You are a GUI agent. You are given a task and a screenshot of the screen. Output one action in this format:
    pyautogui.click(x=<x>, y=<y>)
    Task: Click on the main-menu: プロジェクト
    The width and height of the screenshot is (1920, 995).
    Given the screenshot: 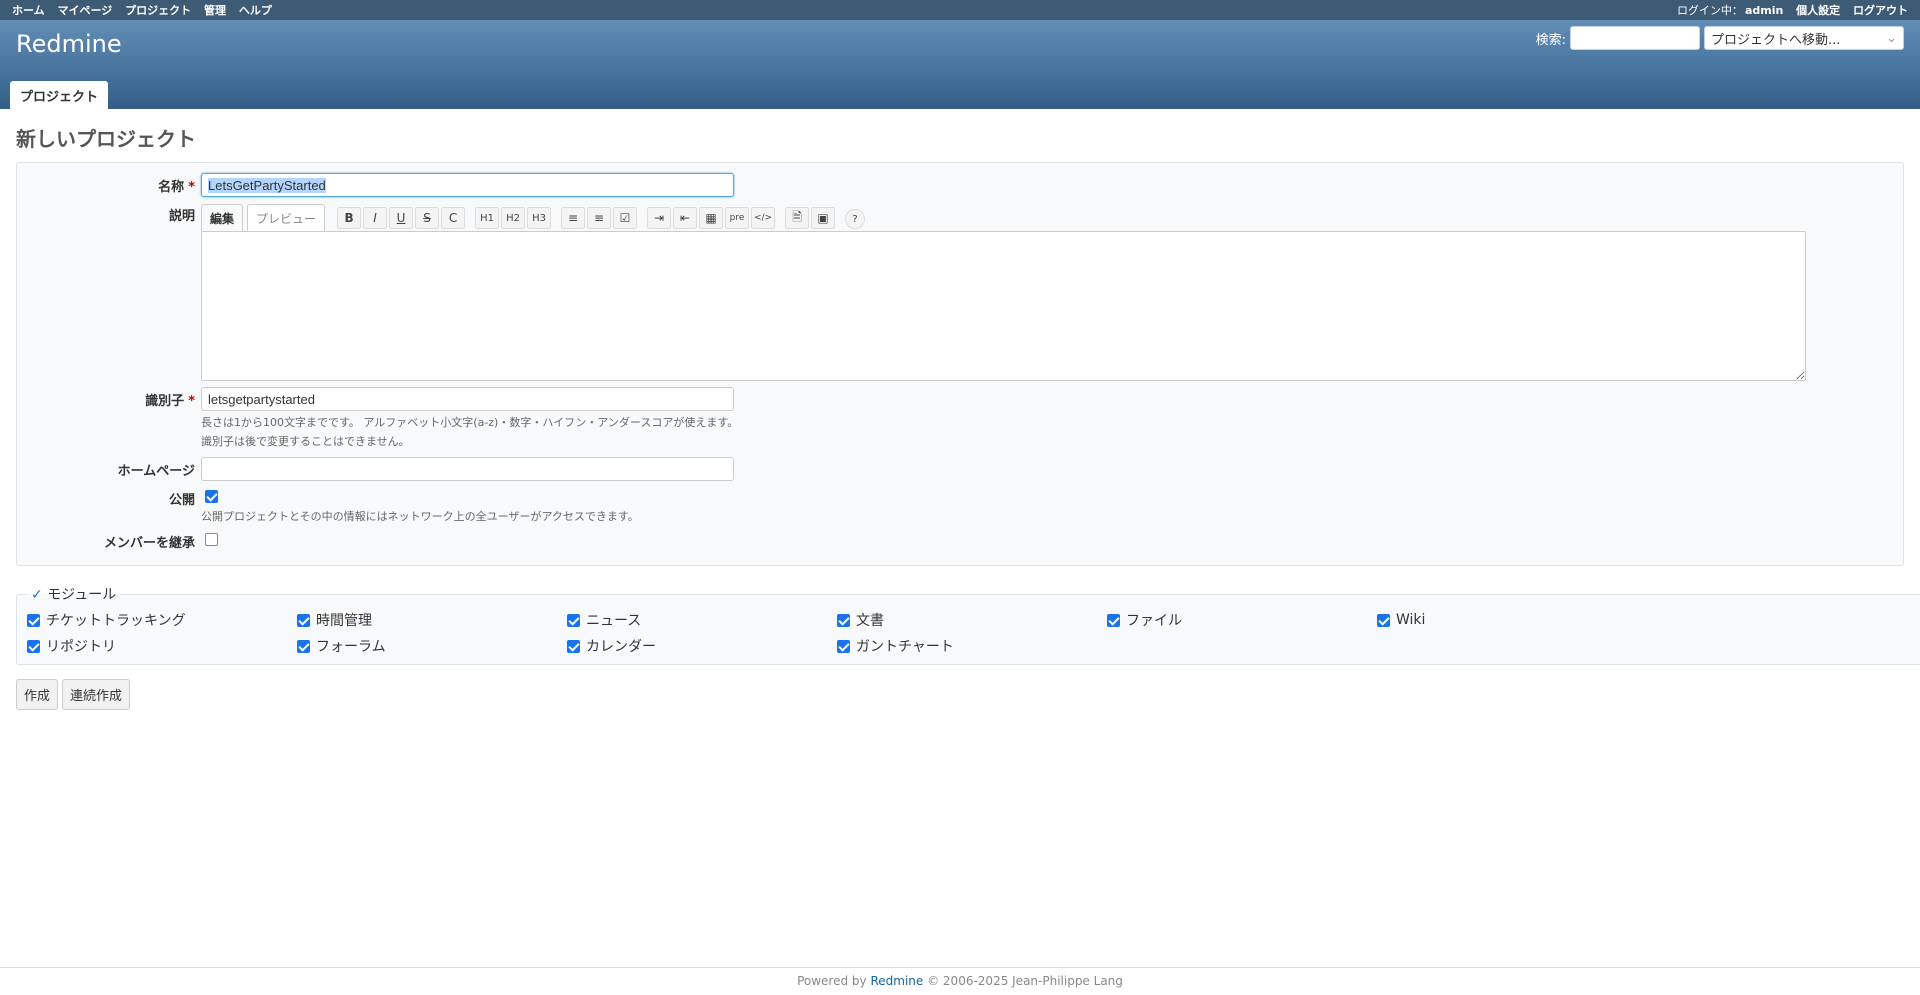 What is the action you would take?
    pyautogui.click(x=59, y=95)
    